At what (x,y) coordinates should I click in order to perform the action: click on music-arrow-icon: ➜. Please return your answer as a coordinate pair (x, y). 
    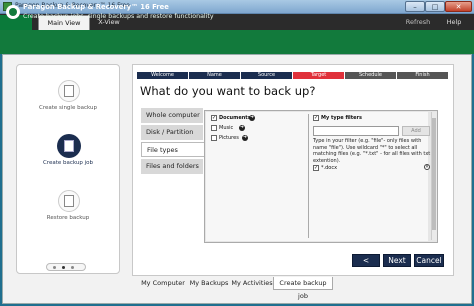
    Looking at the image, I should click on (242, 128).